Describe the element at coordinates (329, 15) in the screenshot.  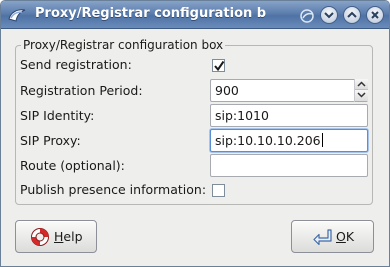
I see `minimize-icon` at that location.